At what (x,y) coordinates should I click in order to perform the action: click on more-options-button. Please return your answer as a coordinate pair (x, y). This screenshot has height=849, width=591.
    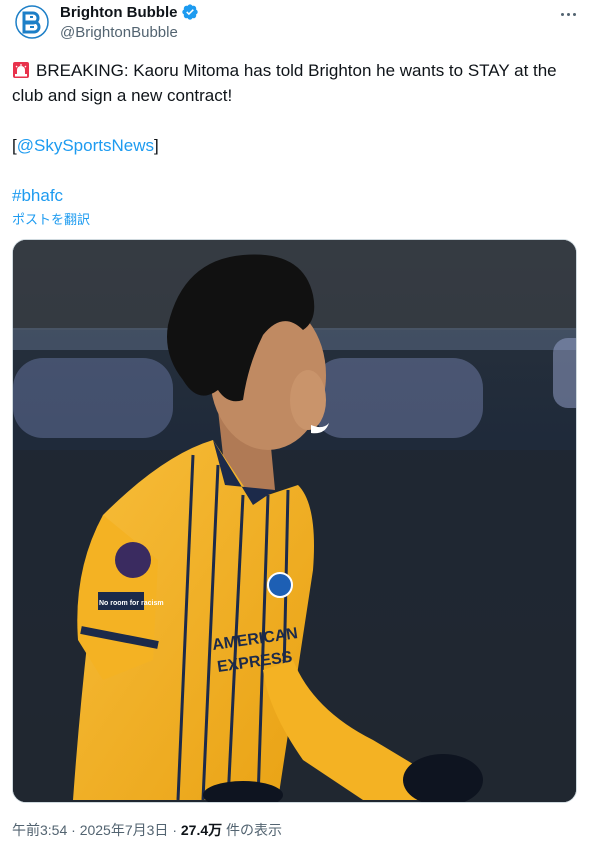
    Looking at the image, I should click on (568, 14).